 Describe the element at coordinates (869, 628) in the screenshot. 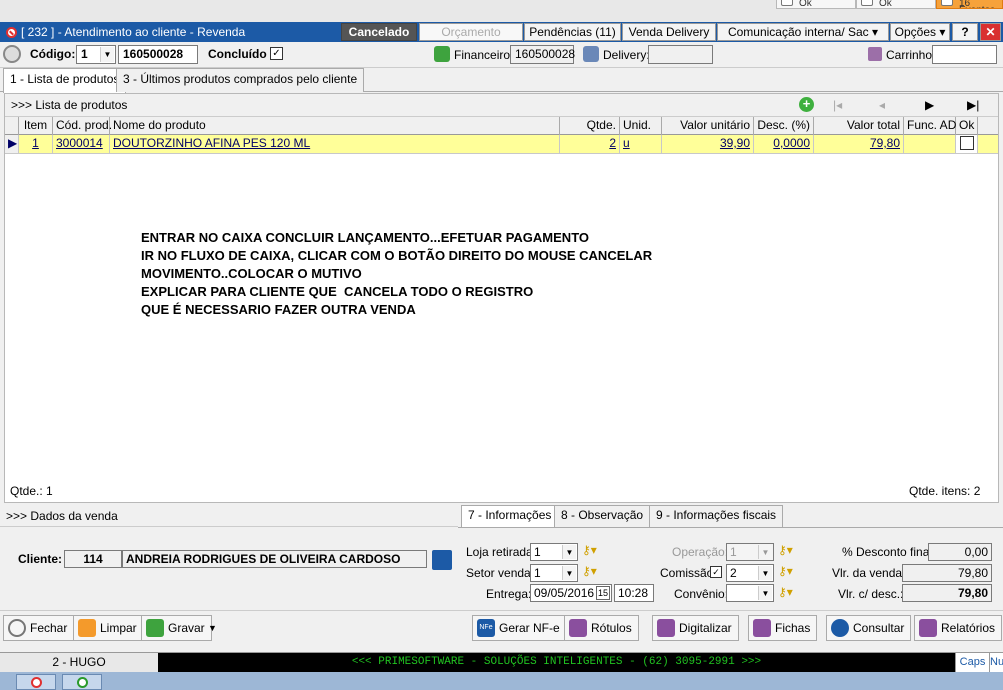

I see `consultar-button: Consultar` at that location.